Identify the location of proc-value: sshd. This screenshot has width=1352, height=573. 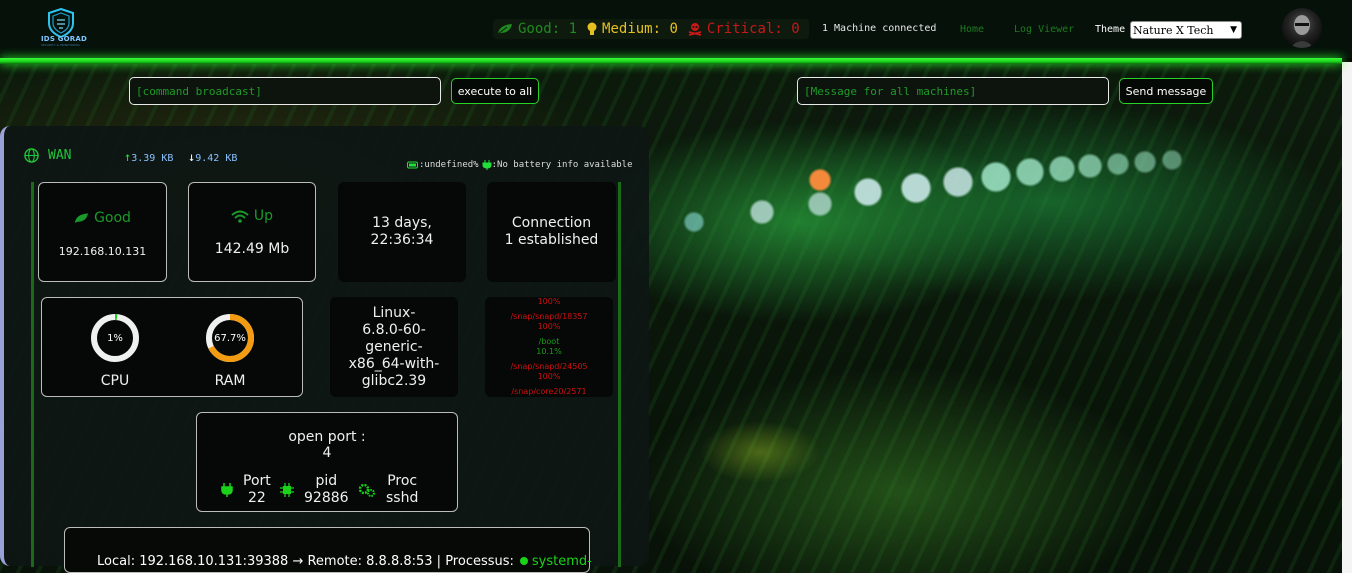
(402, 498).